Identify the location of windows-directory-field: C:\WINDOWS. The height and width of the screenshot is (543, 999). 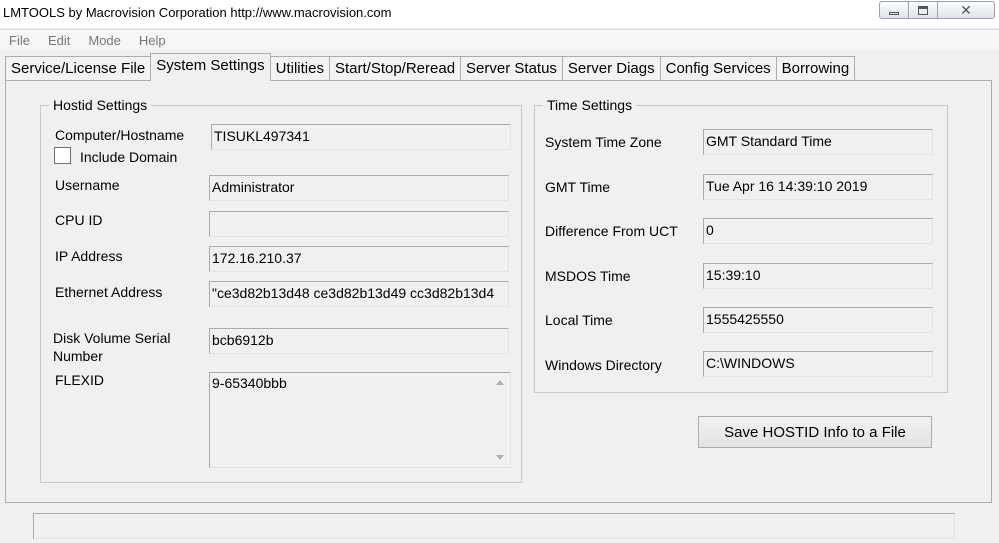
(818, 364).